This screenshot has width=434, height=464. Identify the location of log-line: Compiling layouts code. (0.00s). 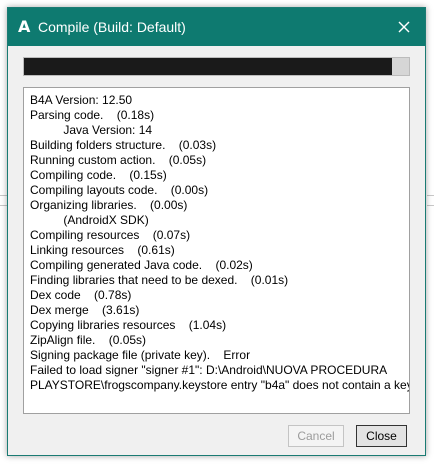
(119, 190).